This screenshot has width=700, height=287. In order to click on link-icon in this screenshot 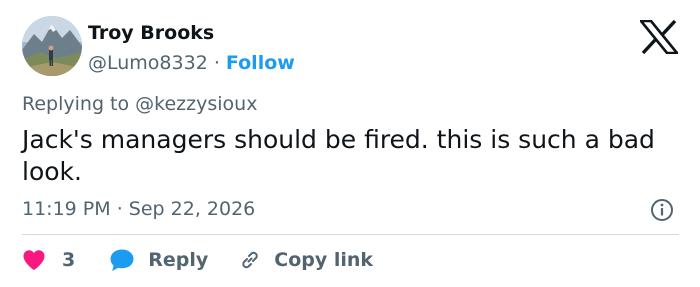, I will do `click(250, 260)`.